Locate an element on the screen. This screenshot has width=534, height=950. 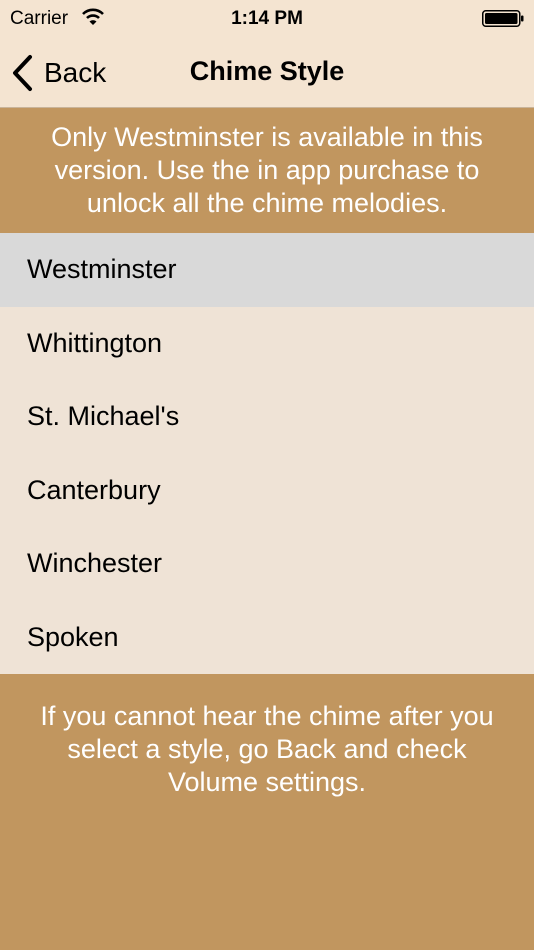
status-time: 1:14 PM is located at coordinates (267, 18).